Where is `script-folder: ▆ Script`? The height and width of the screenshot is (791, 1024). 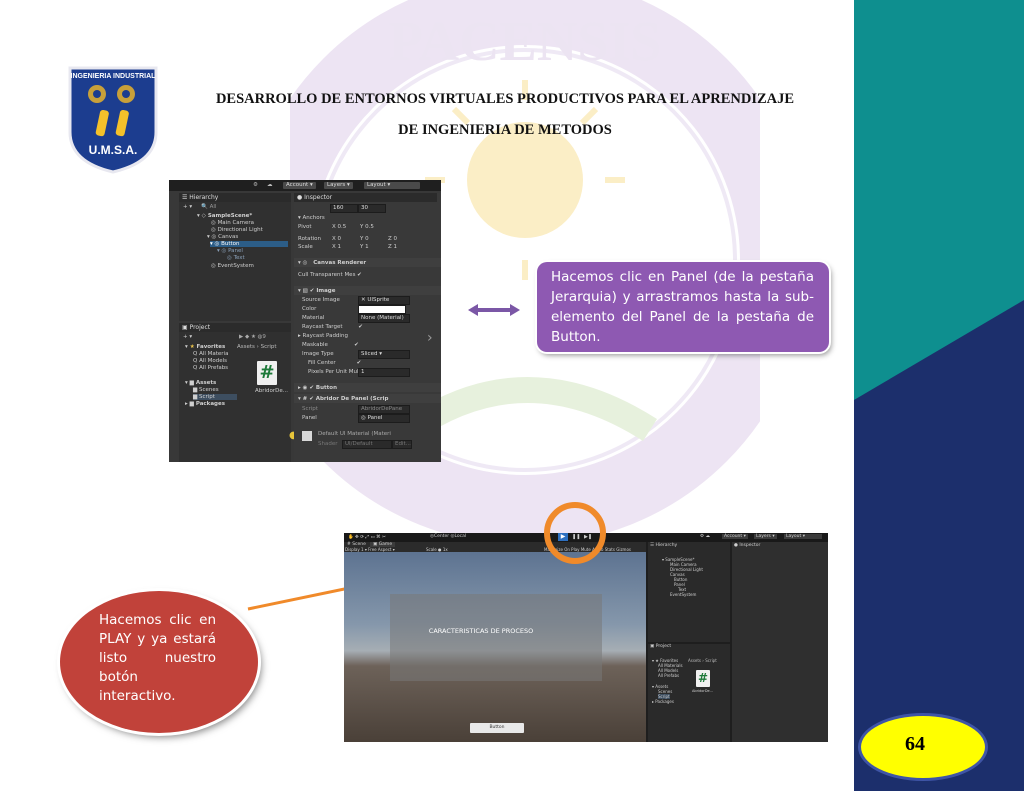
script-folder: ▆ Script is located at coordinates (215, 397).